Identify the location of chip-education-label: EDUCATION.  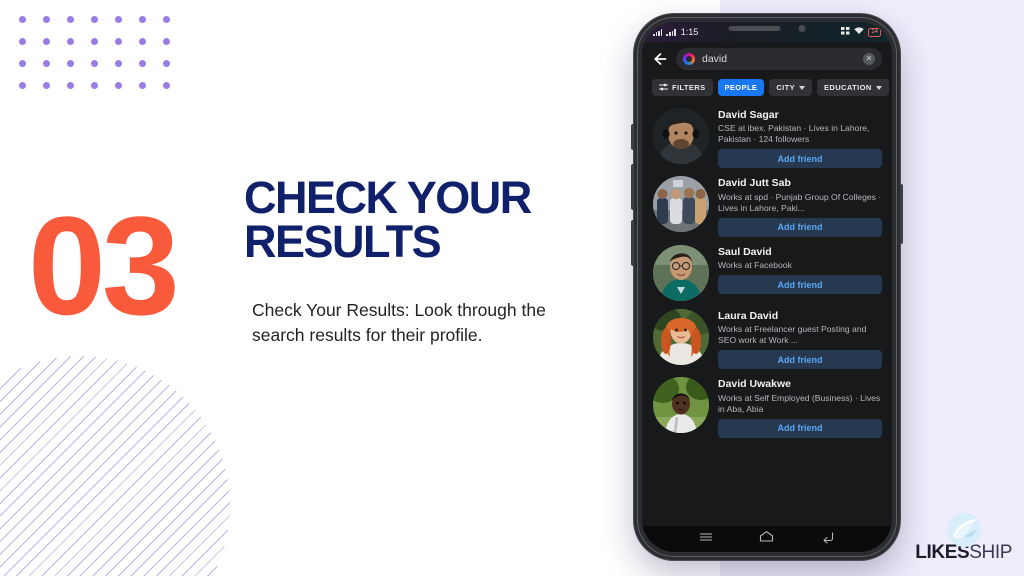
(848, 87).